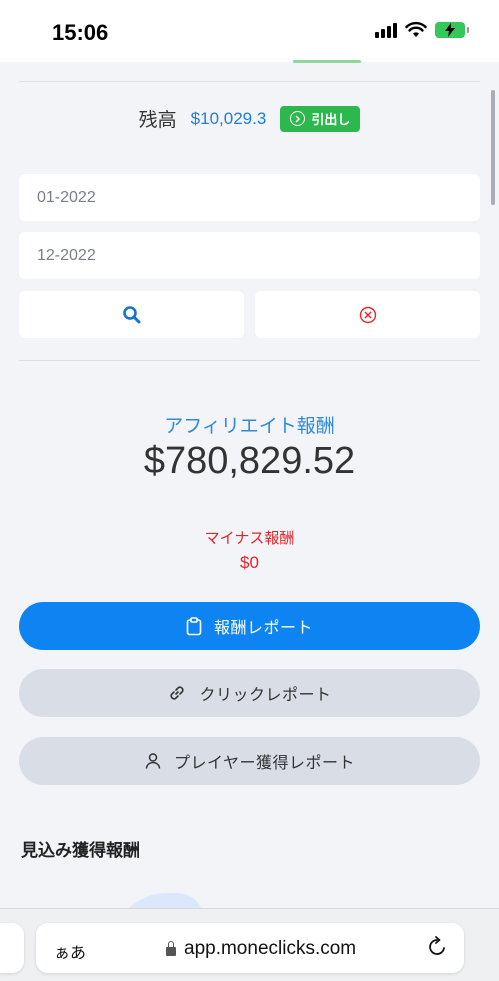  I want to click on withdraw-label: 引出し, so click(331, 120).